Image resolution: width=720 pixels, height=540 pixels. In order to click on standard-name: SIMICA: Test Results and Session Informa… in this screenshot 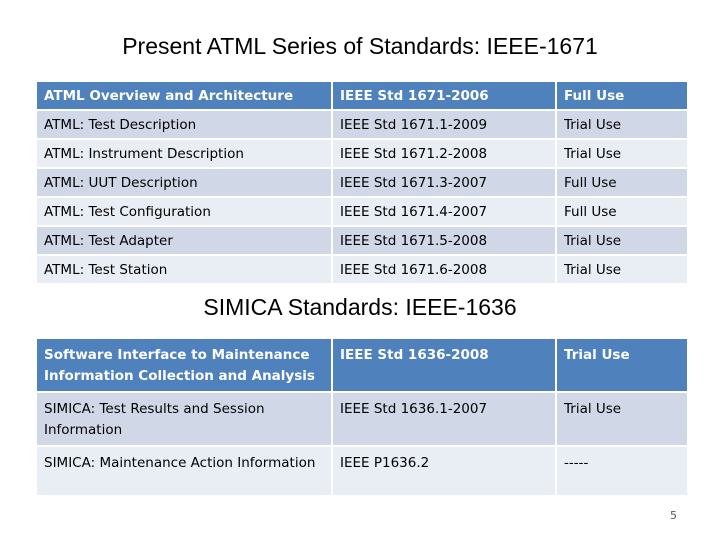, I will do `click(185, 420)`.